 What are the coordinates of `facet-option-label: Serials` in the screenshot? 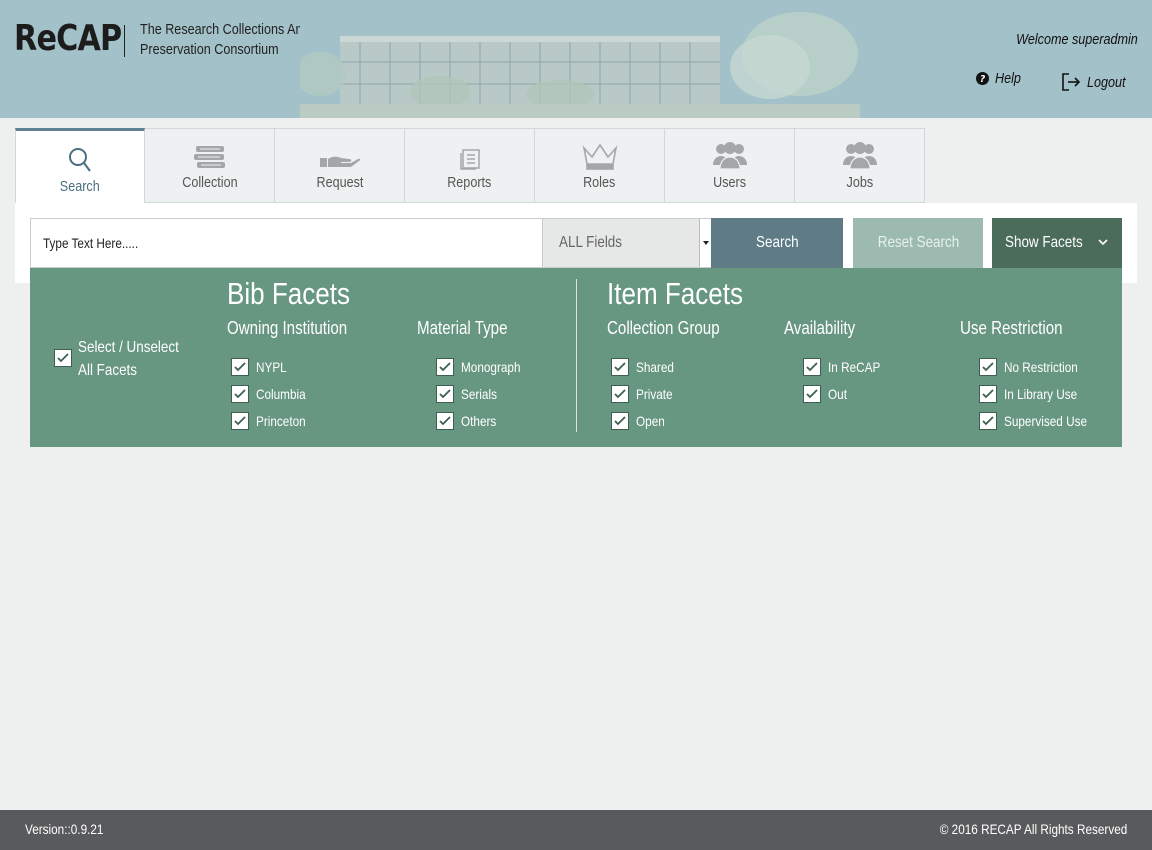 It's located at (479, 394).